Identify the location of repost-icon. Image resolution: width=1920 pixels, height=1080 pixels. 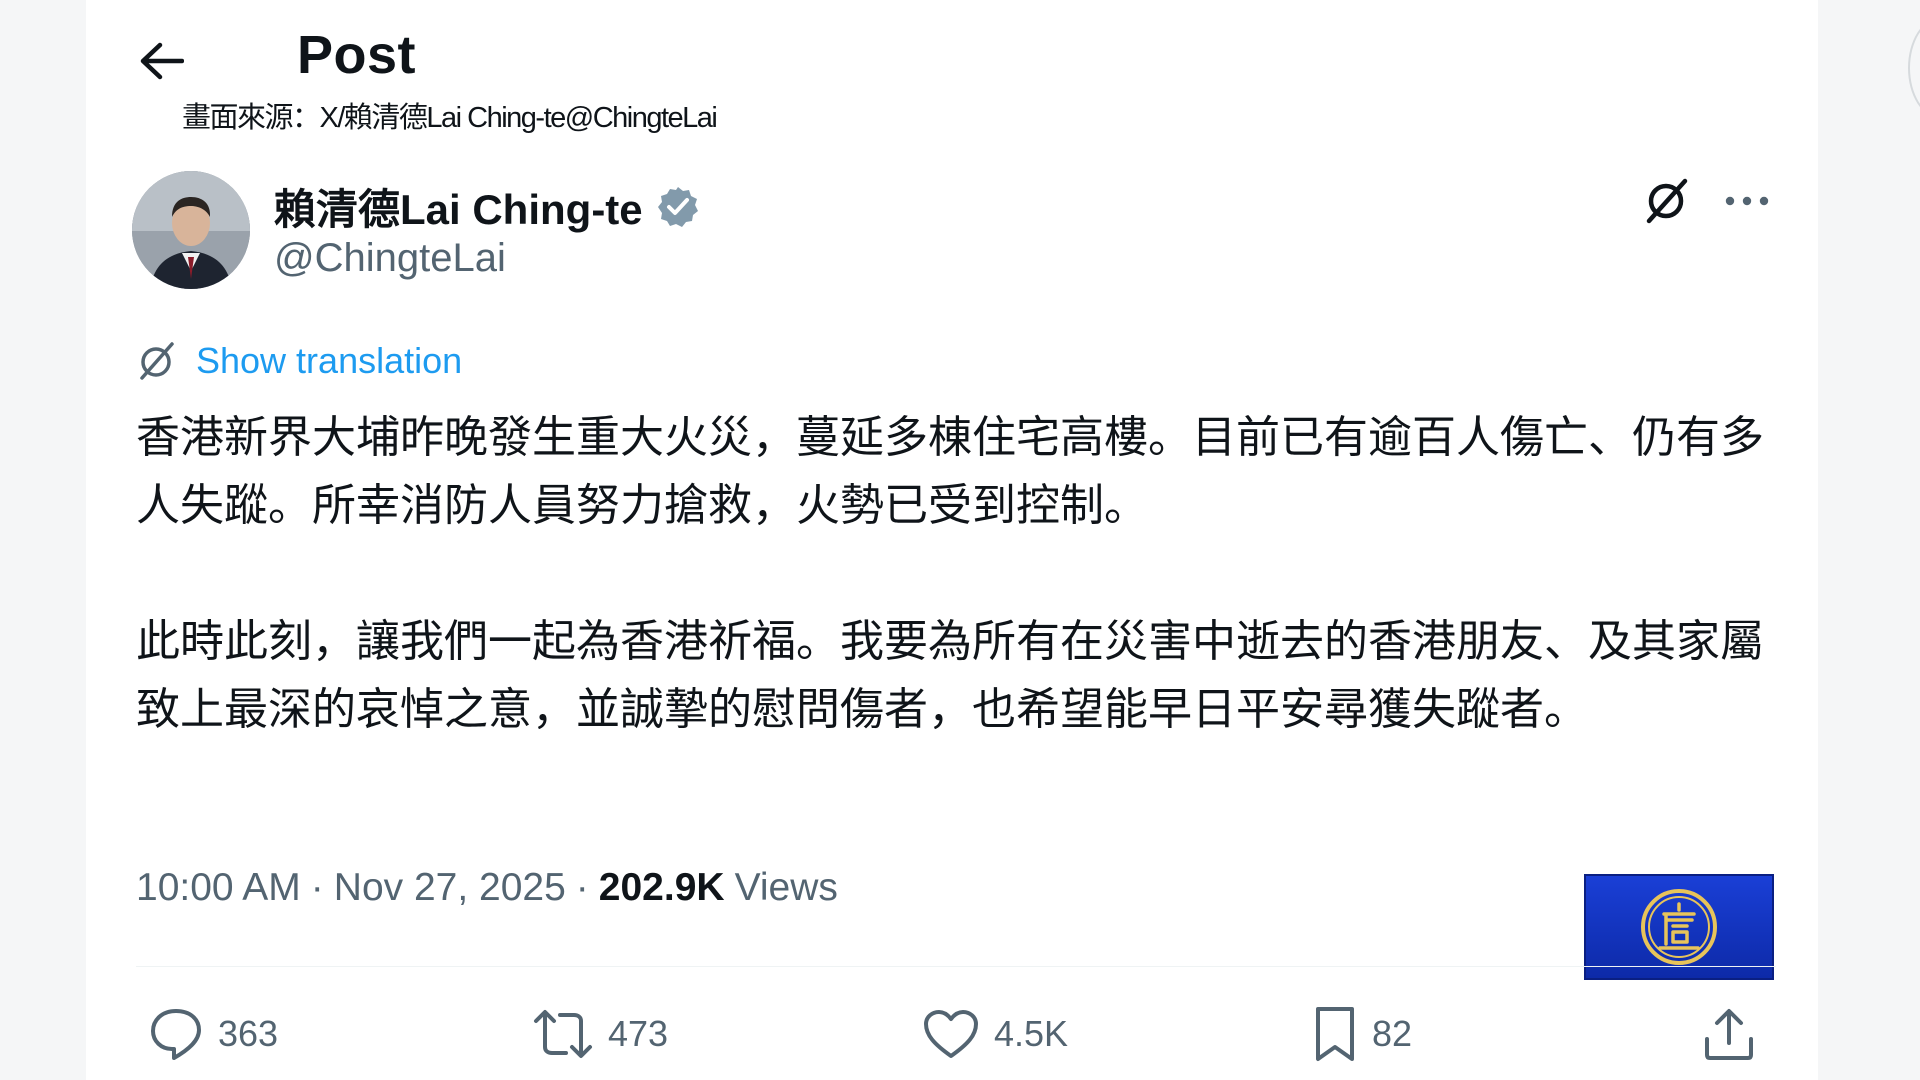
(563, 1034).